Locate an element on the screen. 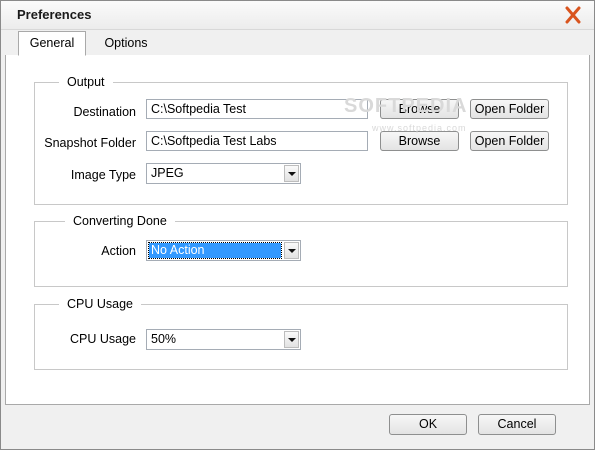  cpu-usage-label: CPU Usage is located at coordinates (103, 339).